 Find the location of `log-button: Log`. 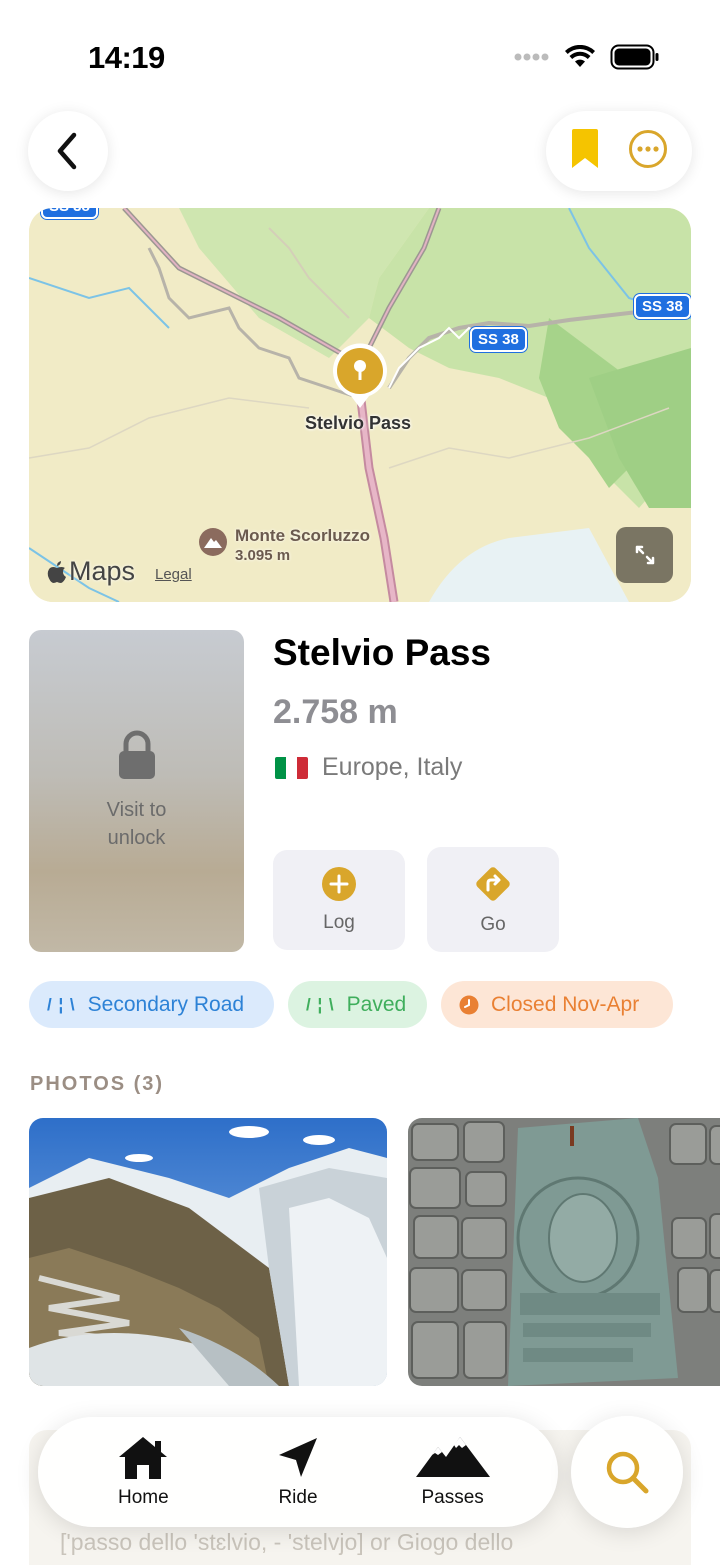

log-button: Log is located at coordinates (339, 900).